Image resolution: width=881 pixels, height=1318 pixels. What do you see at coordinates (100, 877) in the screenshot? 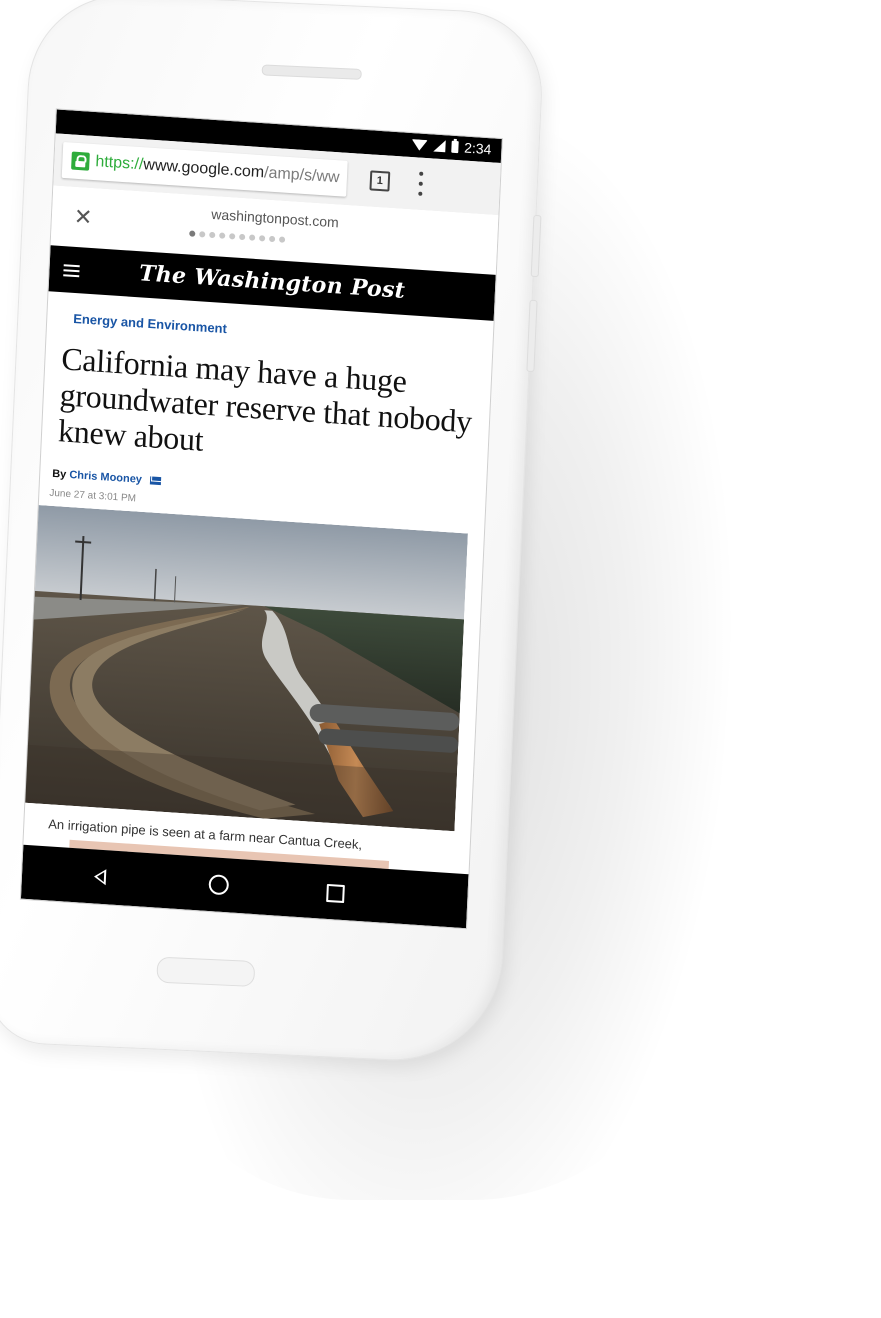
I see `back-icon` at bounding box center [100, 877].